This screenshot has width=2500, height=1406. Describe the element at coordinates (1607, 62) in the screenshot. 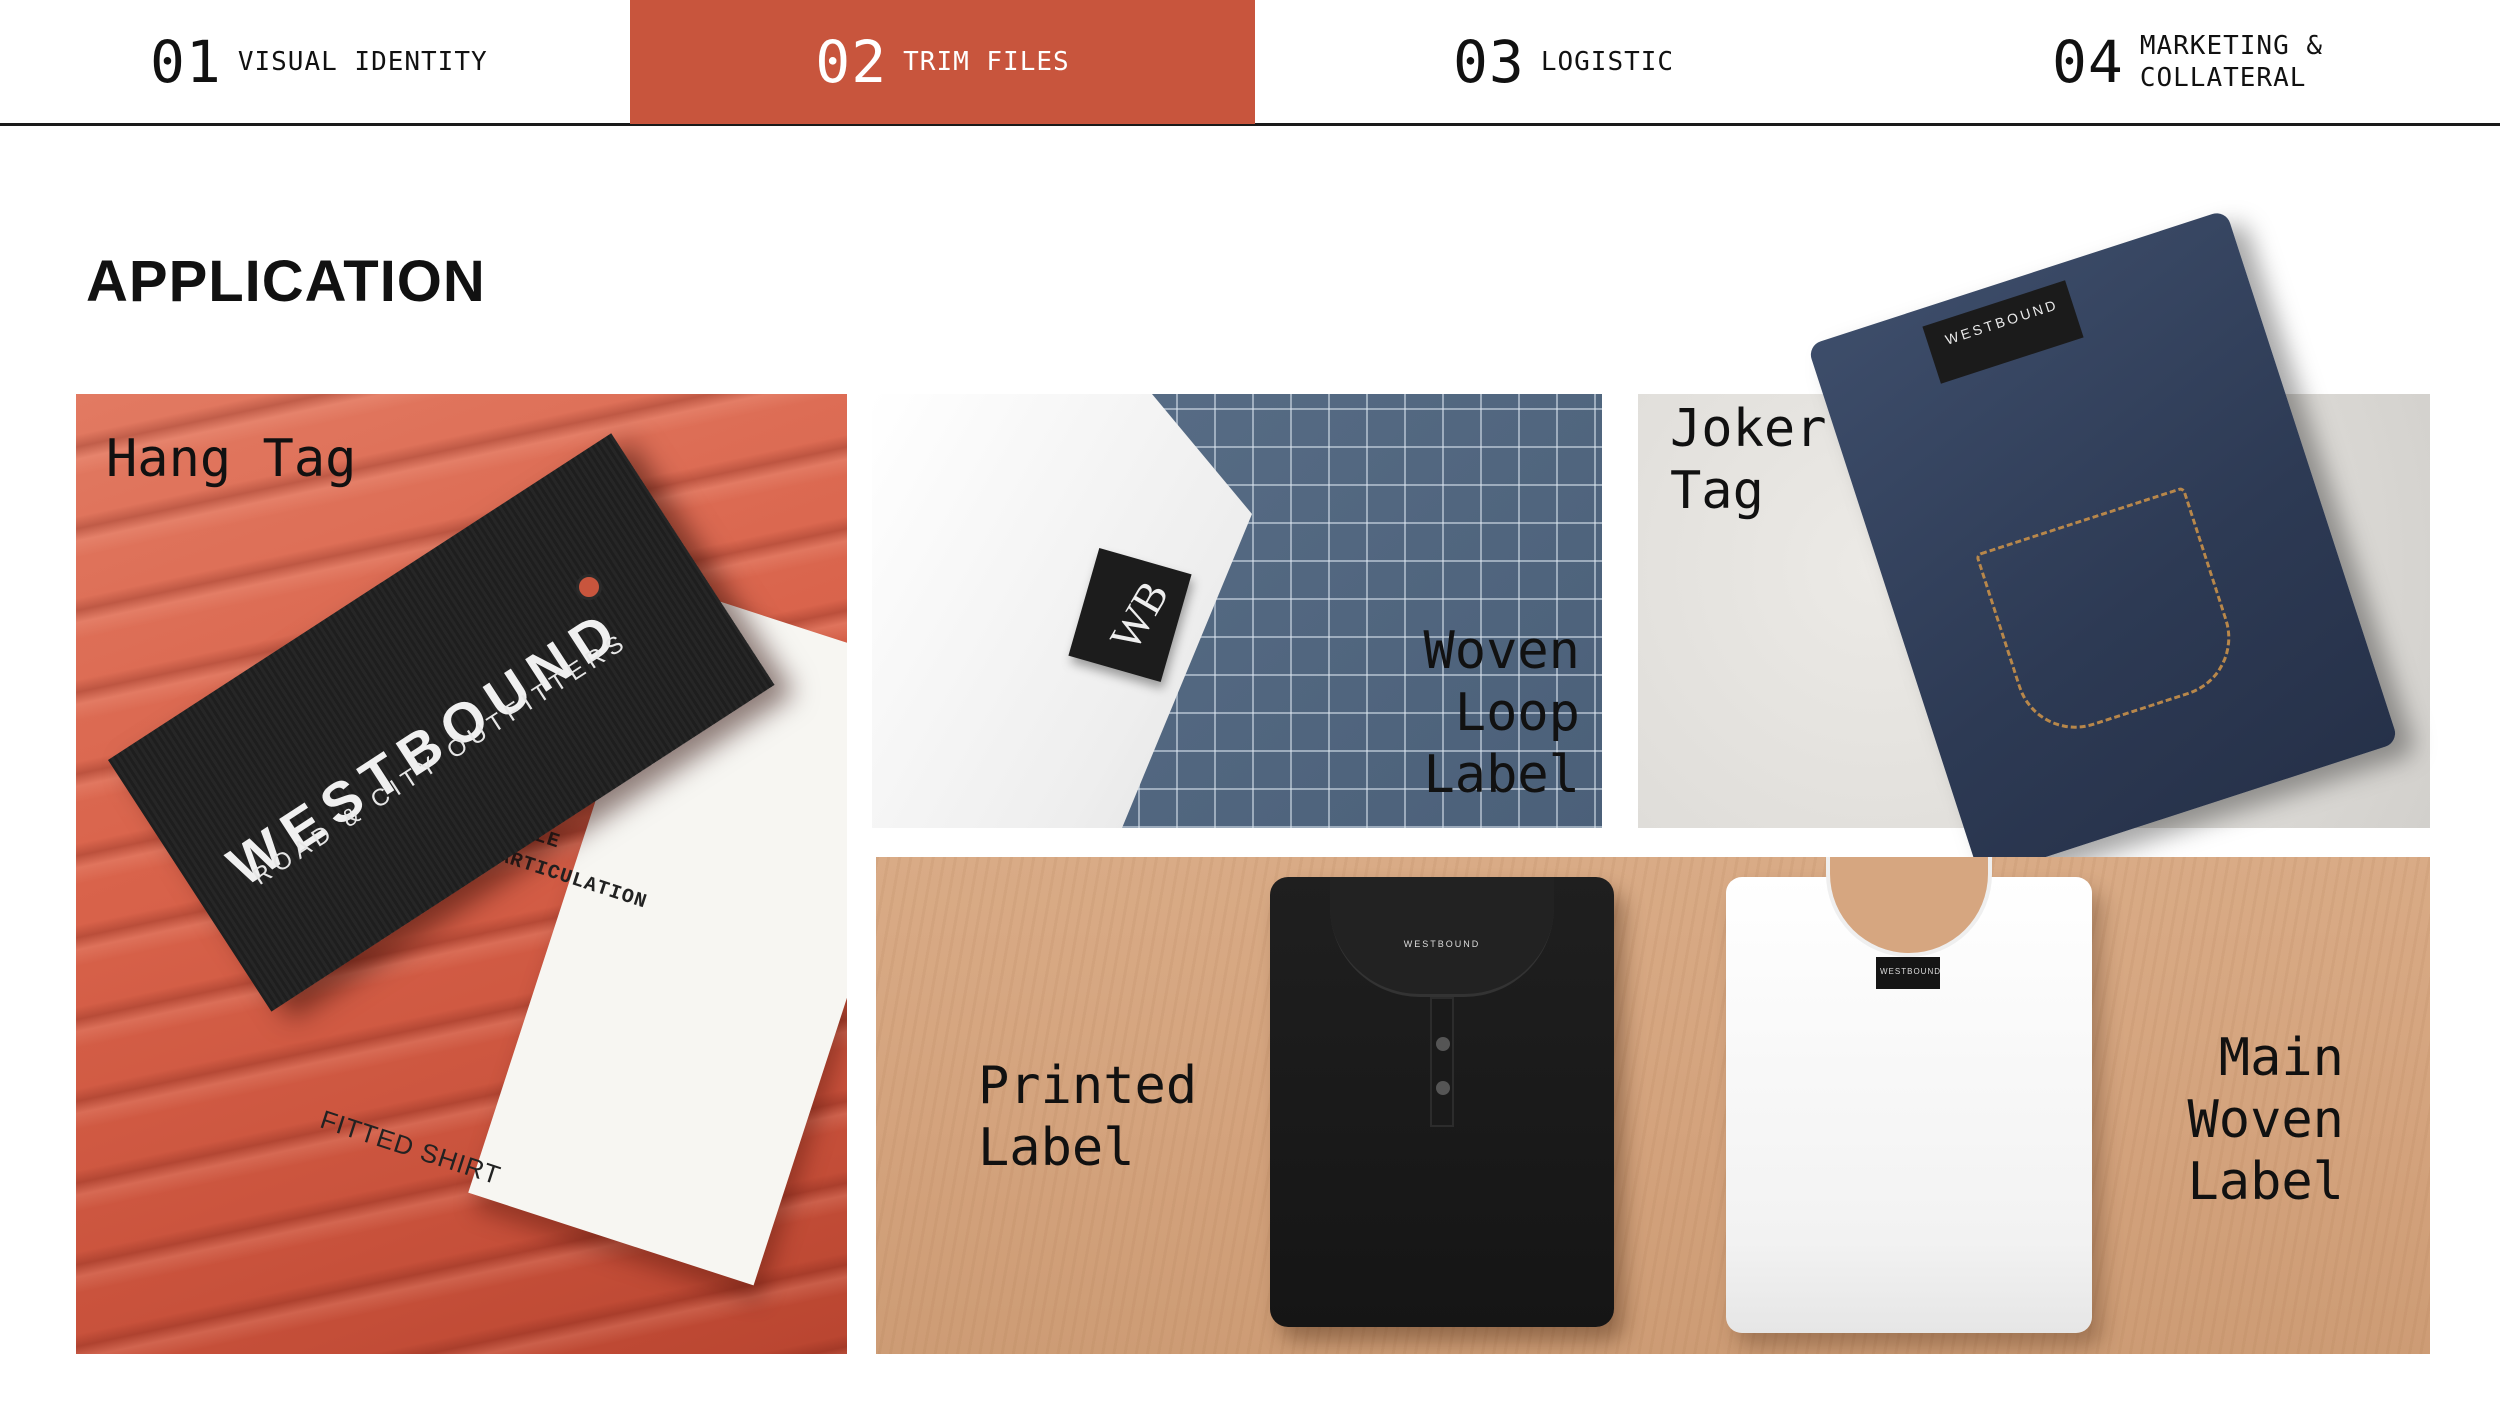

I see `tab-label: LOGISTIC` at that location.